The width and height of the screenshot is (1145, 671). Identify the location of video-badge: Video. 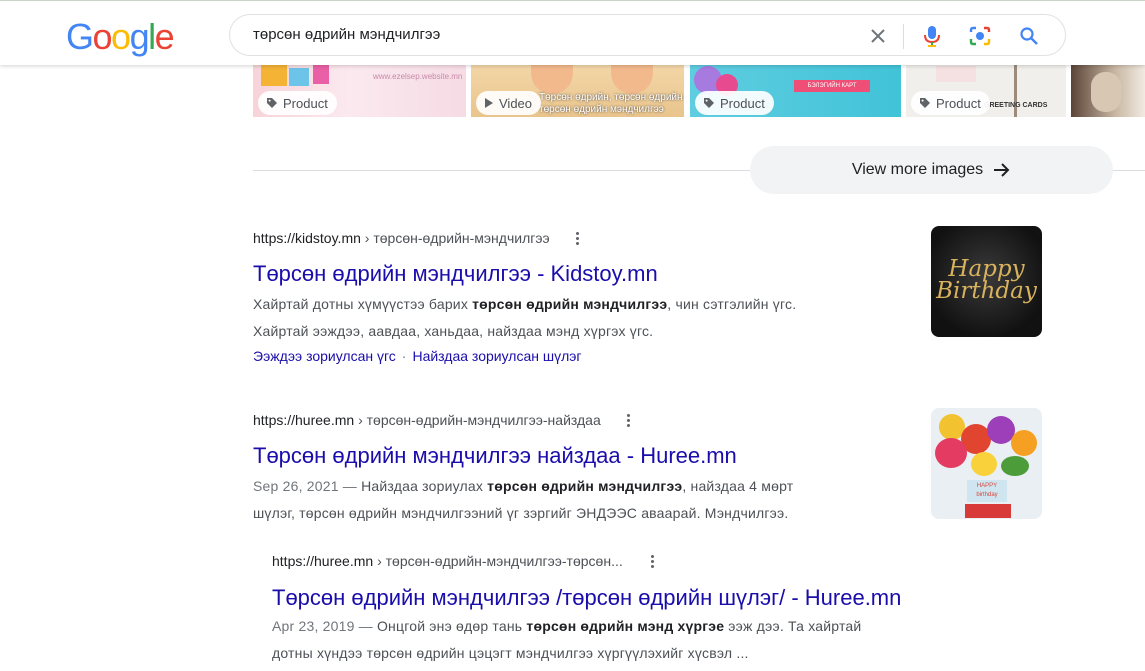
(509, 103).